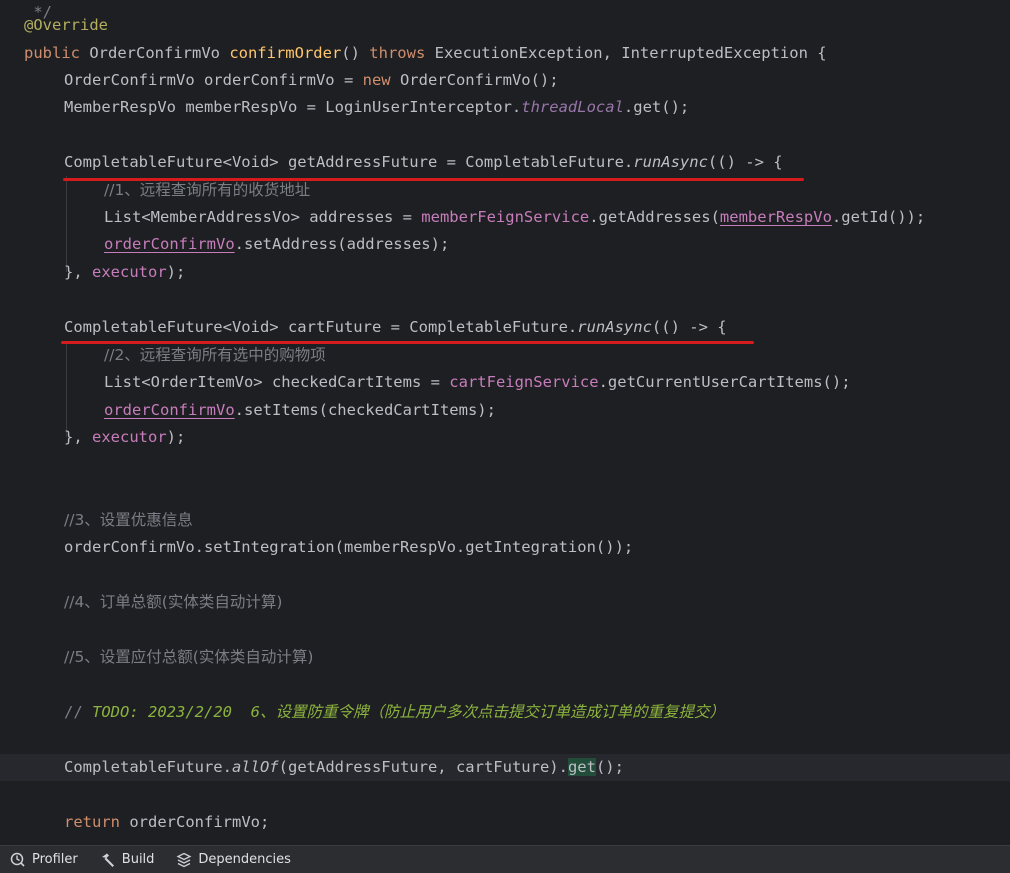  I want to click on dependencies-tab: Dependencies, so click(233, 860).